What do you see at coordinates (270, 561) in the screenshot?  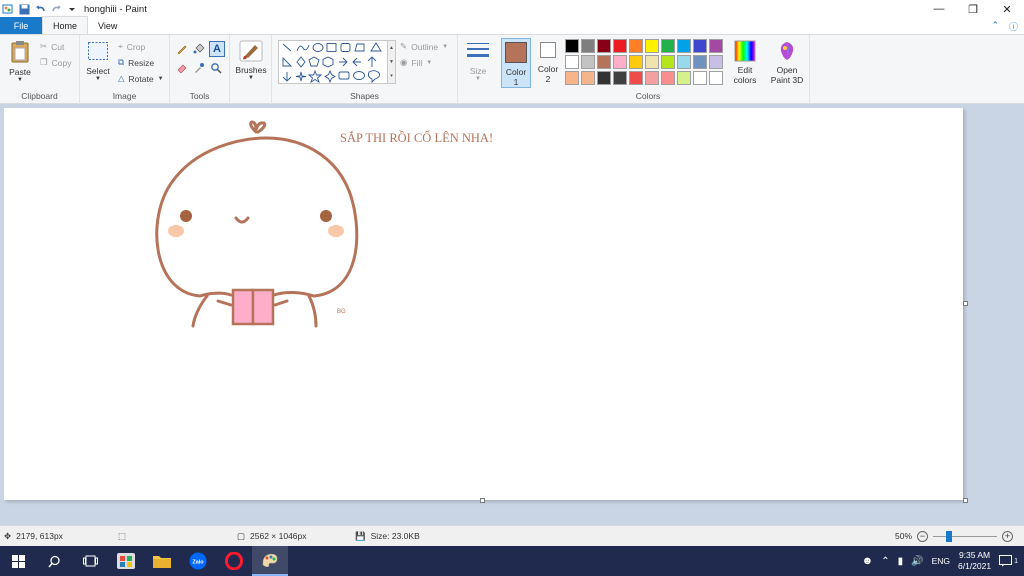 I see `paint-taskbar-icon` at bounding box center [270, 561].